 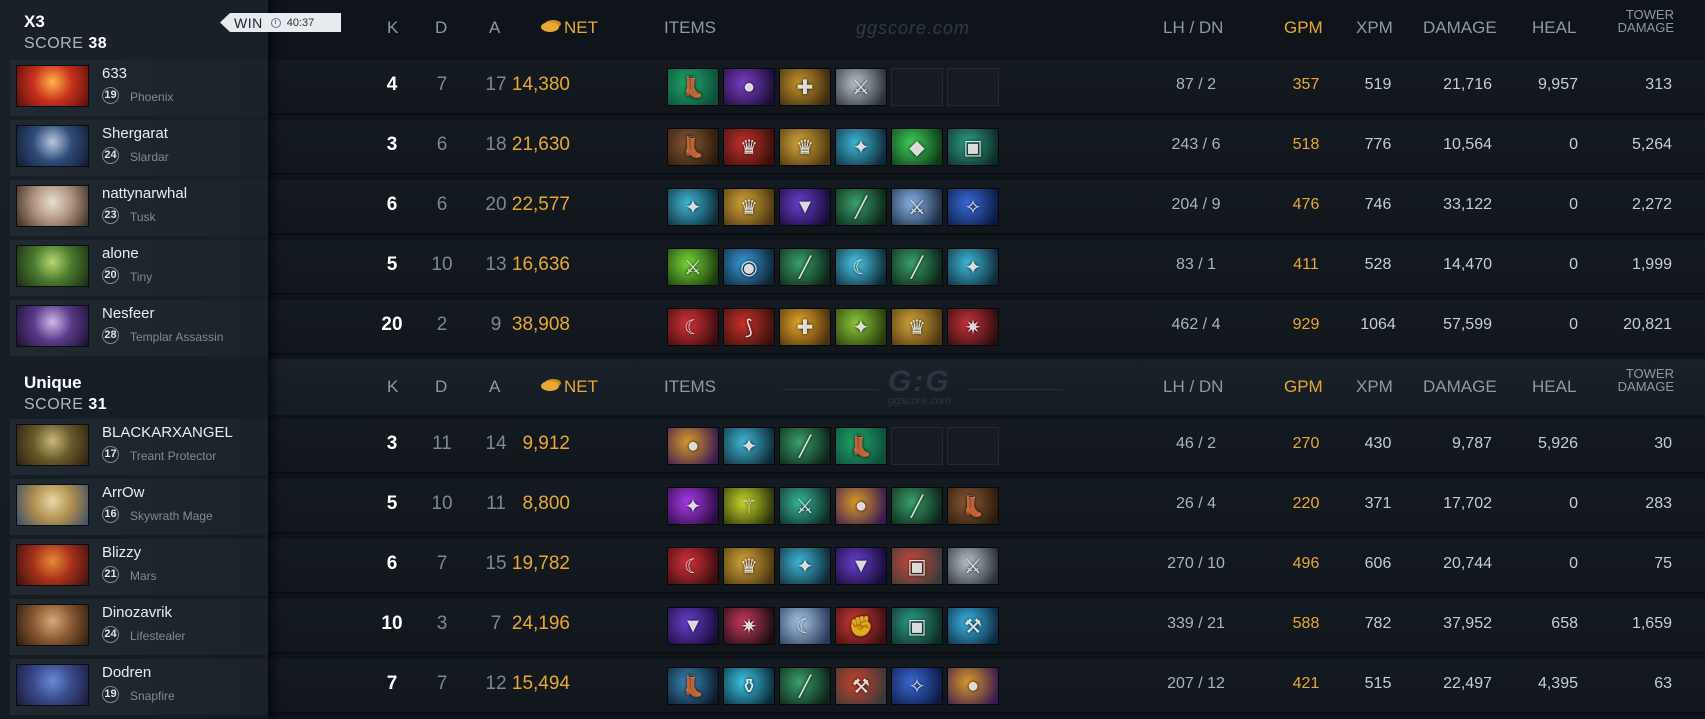 What do you see at coordinates (805, 506) in the screenshot?
I see `glaive-icon: ⚔` at bounding box center [805, 506].